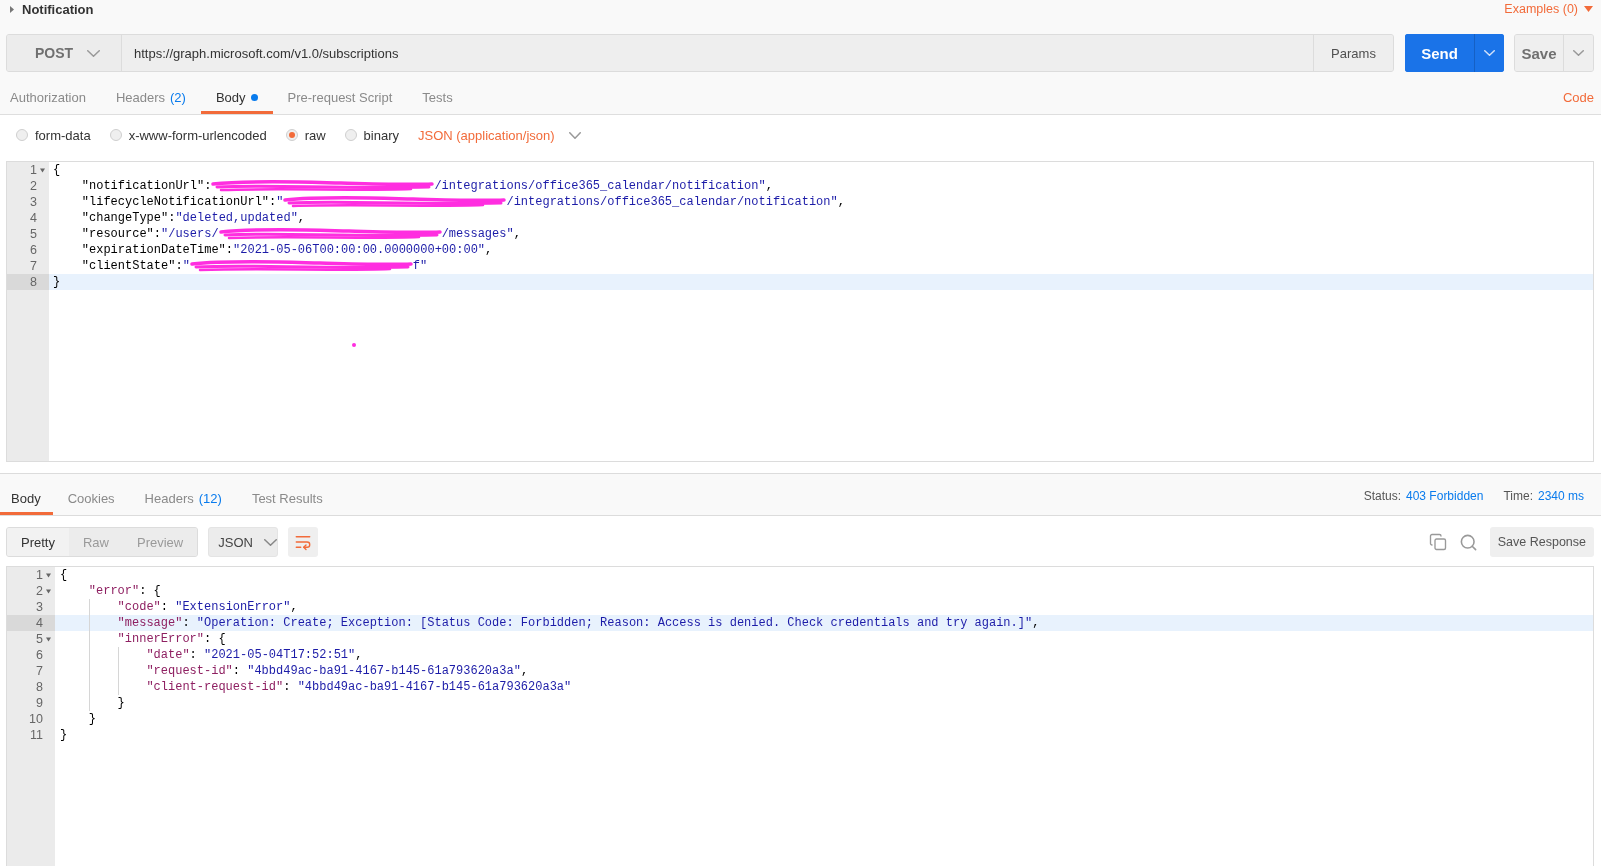 The height and width of the screenshot is (866, 1601). I want to click on code-text: /messages",, so click(481, 234).